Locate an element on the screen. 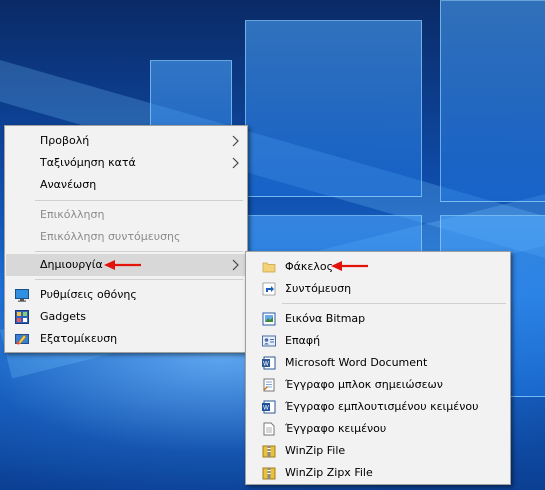  submenu-item-rich-text-document: W Έγγραφο εμπλουτισμένου κειμένου is located at coordinates (378, 407).